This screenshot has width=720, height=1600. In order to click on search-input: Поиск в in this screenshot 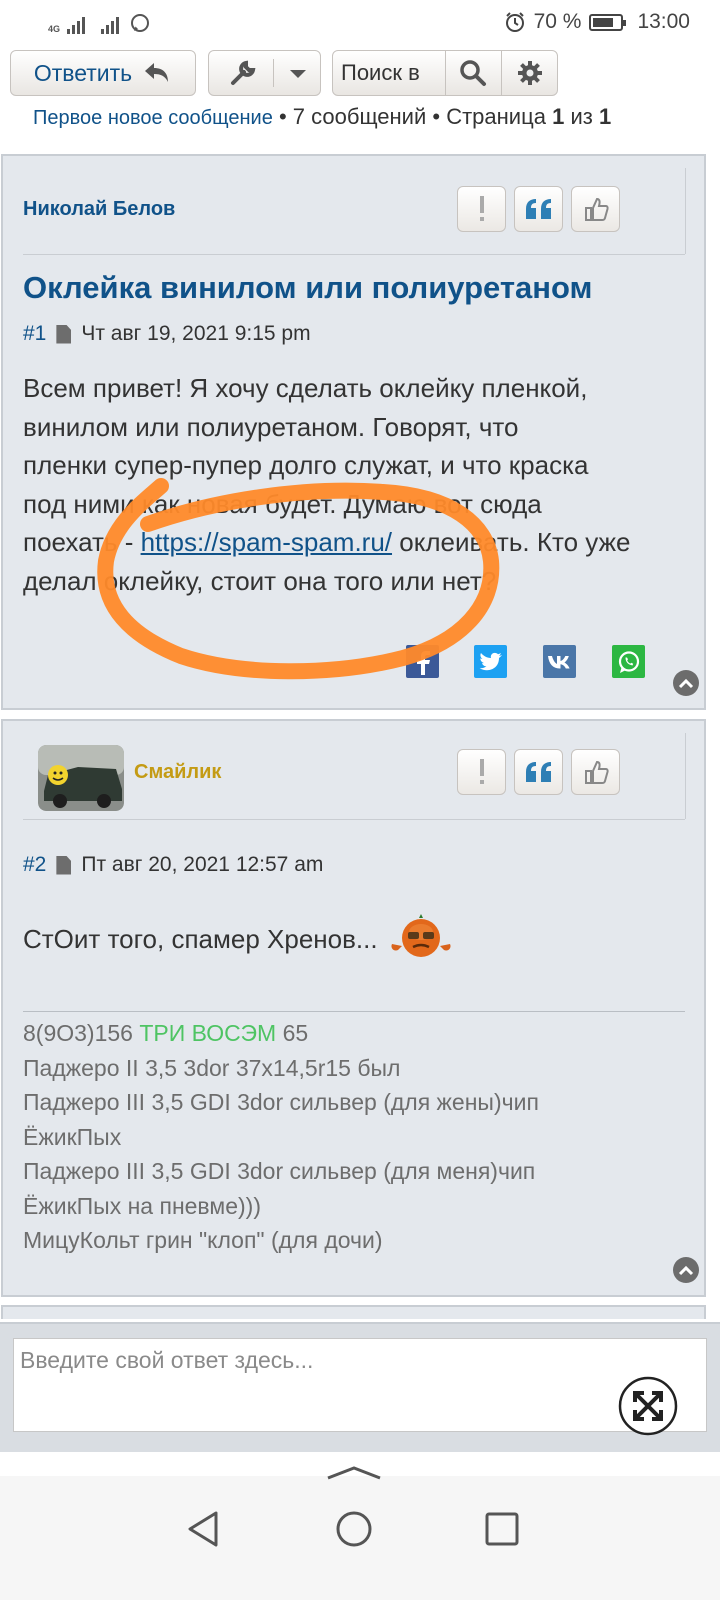, I will do `click(380, 73)`.